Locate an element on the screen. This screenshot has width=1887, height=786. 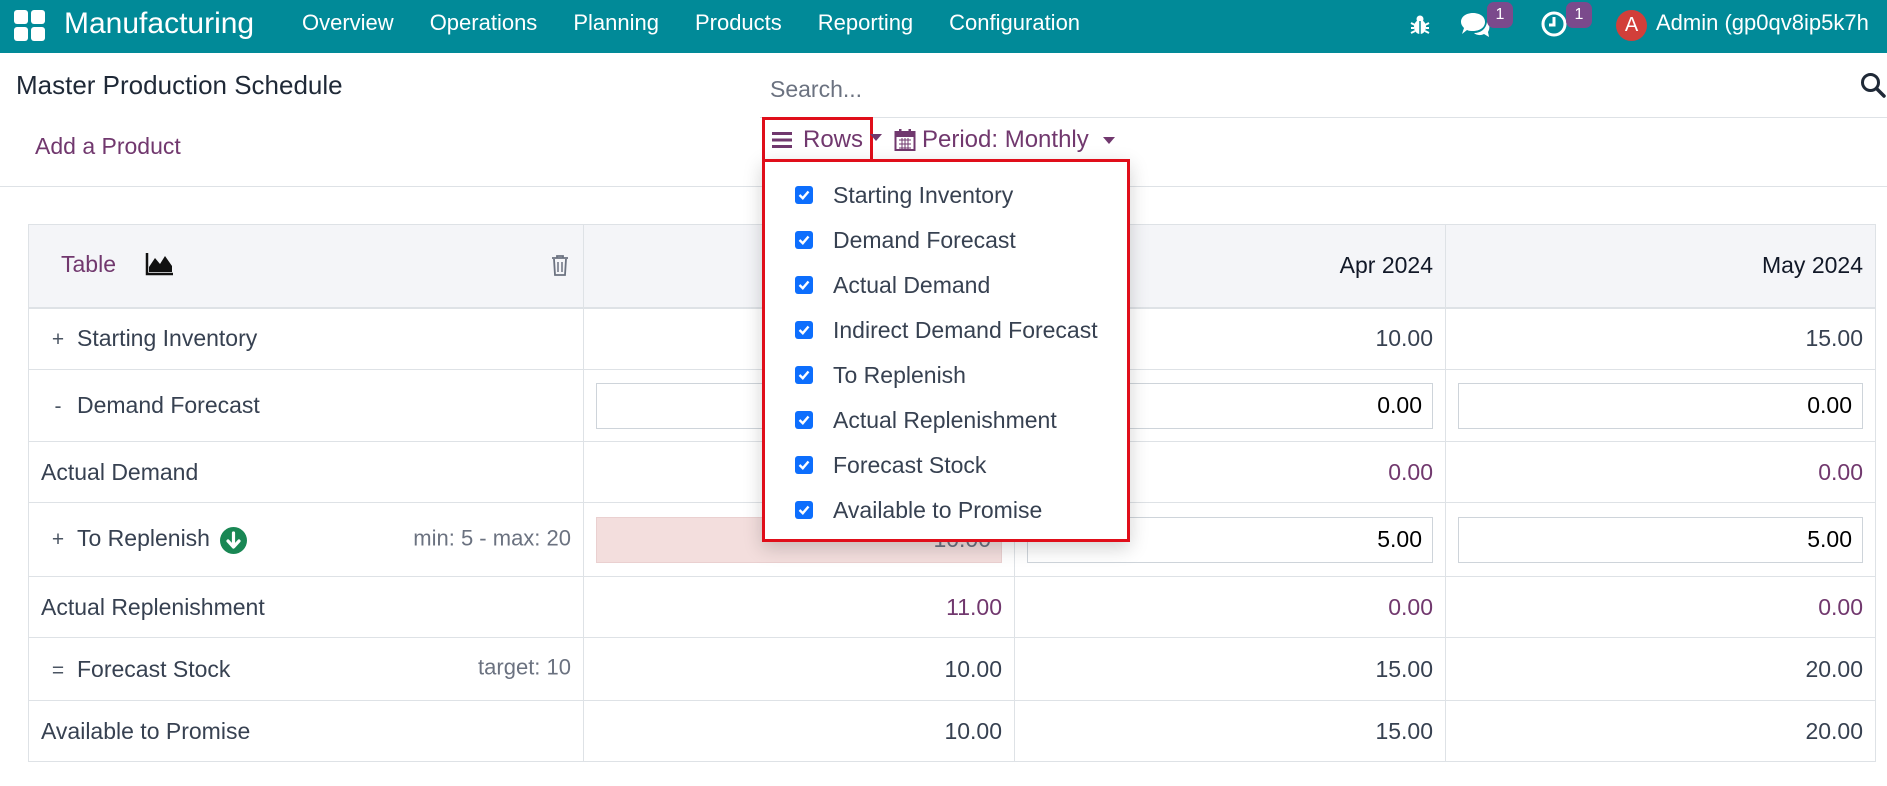
rows-option-starting-inventory: Starting Inventory is located at coordinates (904, 195).